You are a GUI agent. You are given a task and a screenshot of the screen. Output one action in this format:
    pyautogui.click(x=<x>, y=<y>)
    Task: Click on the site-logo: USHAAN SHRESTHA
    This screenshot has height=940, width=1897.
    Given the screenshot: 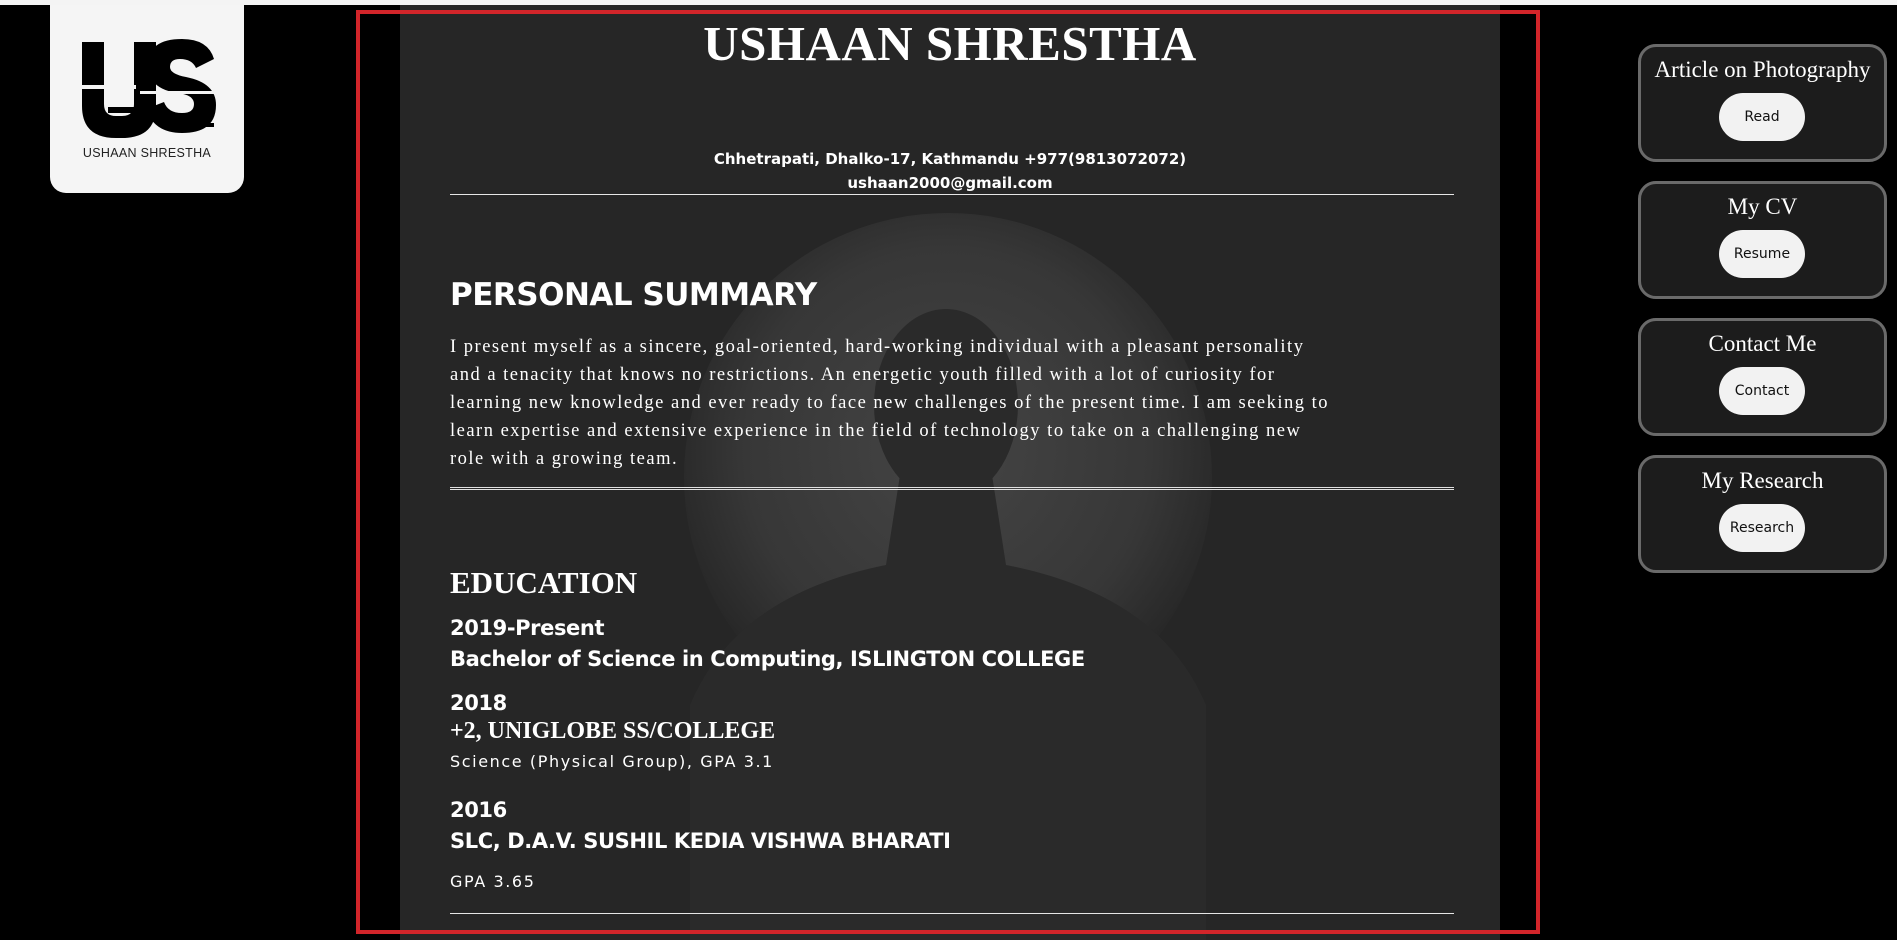 What is the action you would take?
    pyautogui.click(x=147, y=99)
    